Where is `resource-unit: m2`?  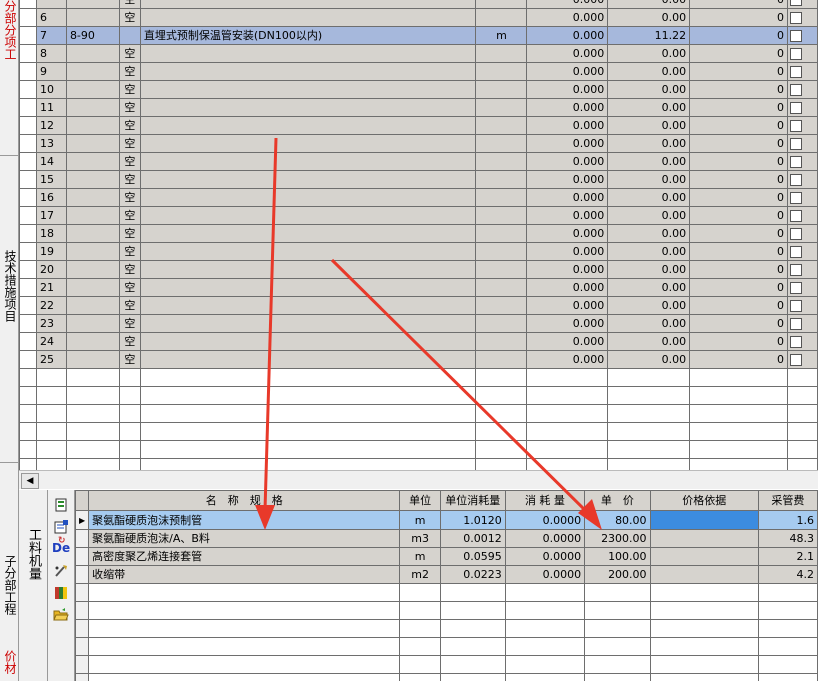 resource-unit: m2 is located at coordinates (420, 574).